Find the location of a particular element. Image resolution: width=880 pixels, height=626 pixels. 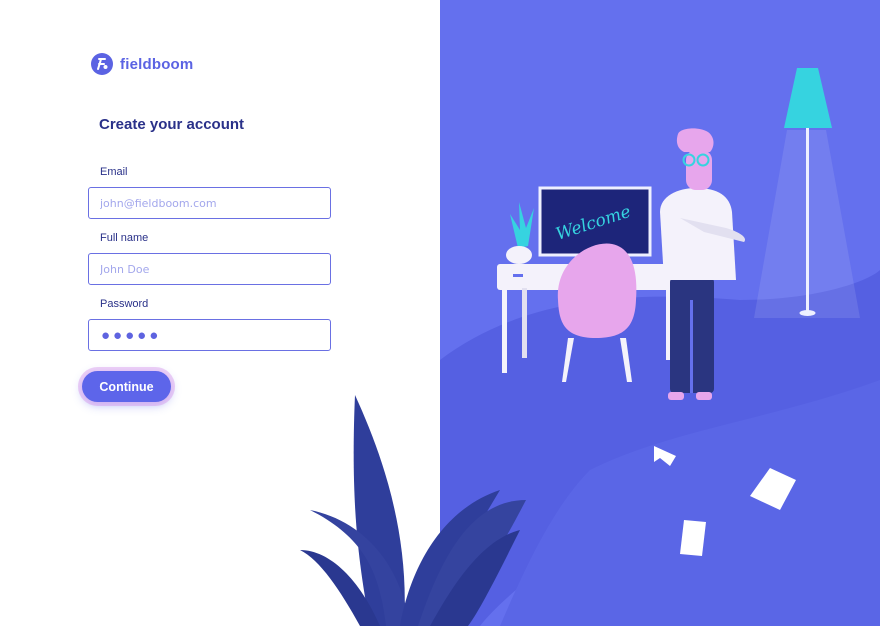

person-legs-gap is located at coordinates (691, 346).